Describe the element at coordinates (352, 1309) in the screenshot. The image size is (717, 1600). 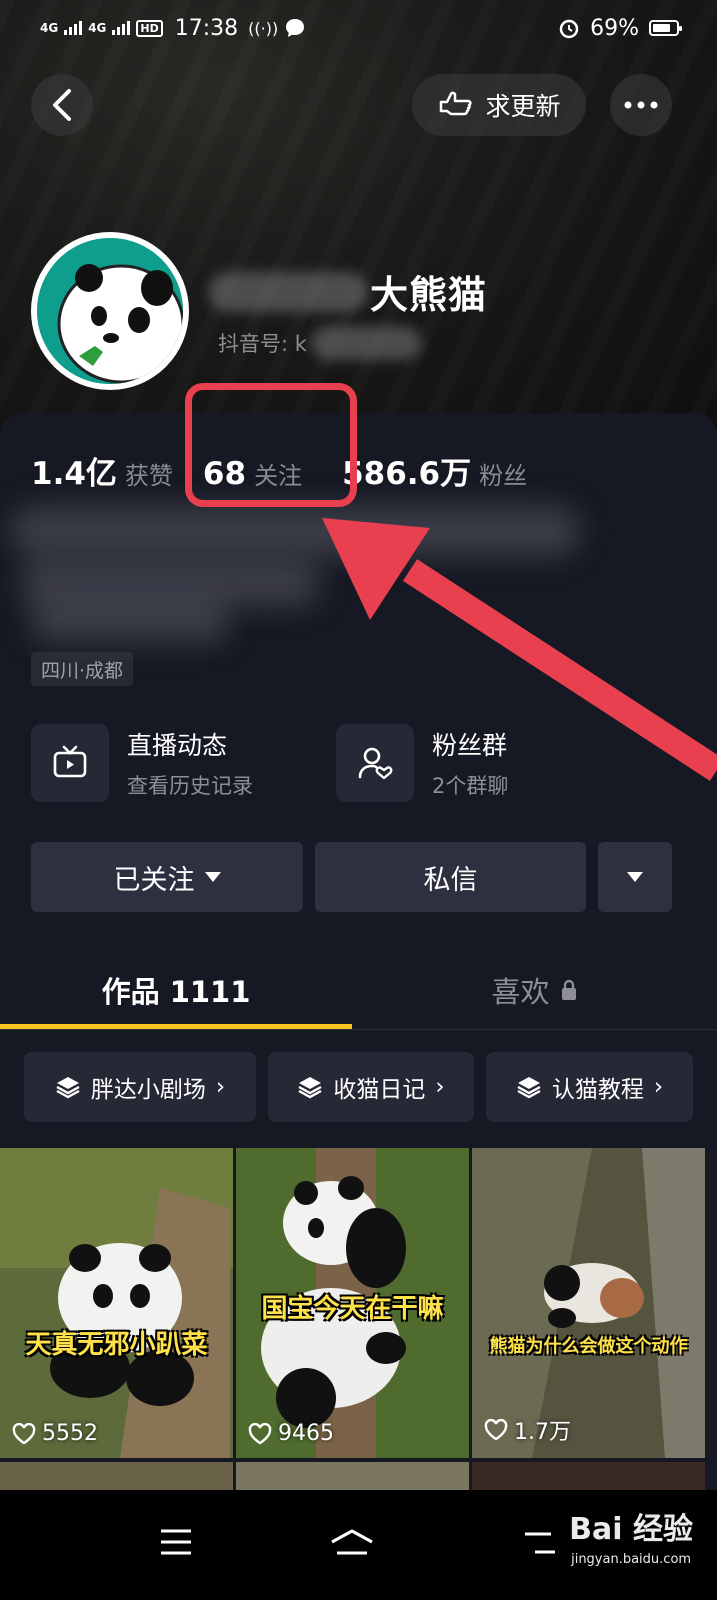
I see `video-caption: 国宝今天在干嘛` at that location.